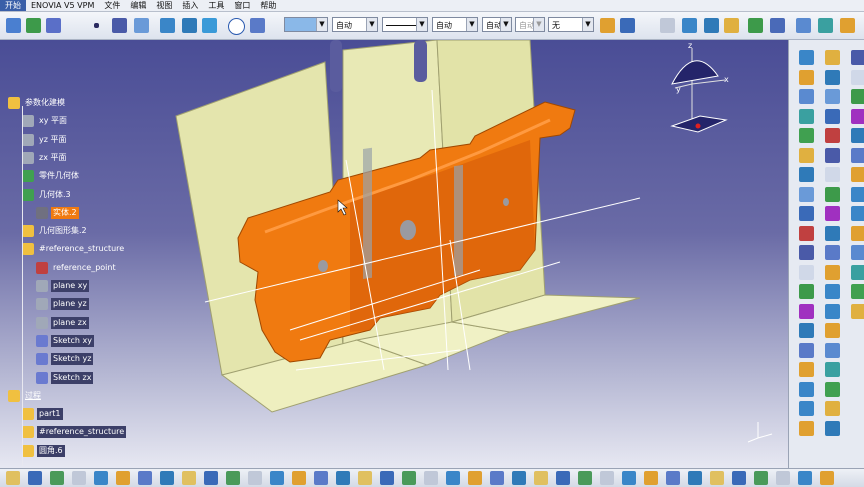 The image size is (864, 487). Describe the element at coordinates (55, 231) in the screenshot. I see `tree-node: 几何图形集.2` at that location.